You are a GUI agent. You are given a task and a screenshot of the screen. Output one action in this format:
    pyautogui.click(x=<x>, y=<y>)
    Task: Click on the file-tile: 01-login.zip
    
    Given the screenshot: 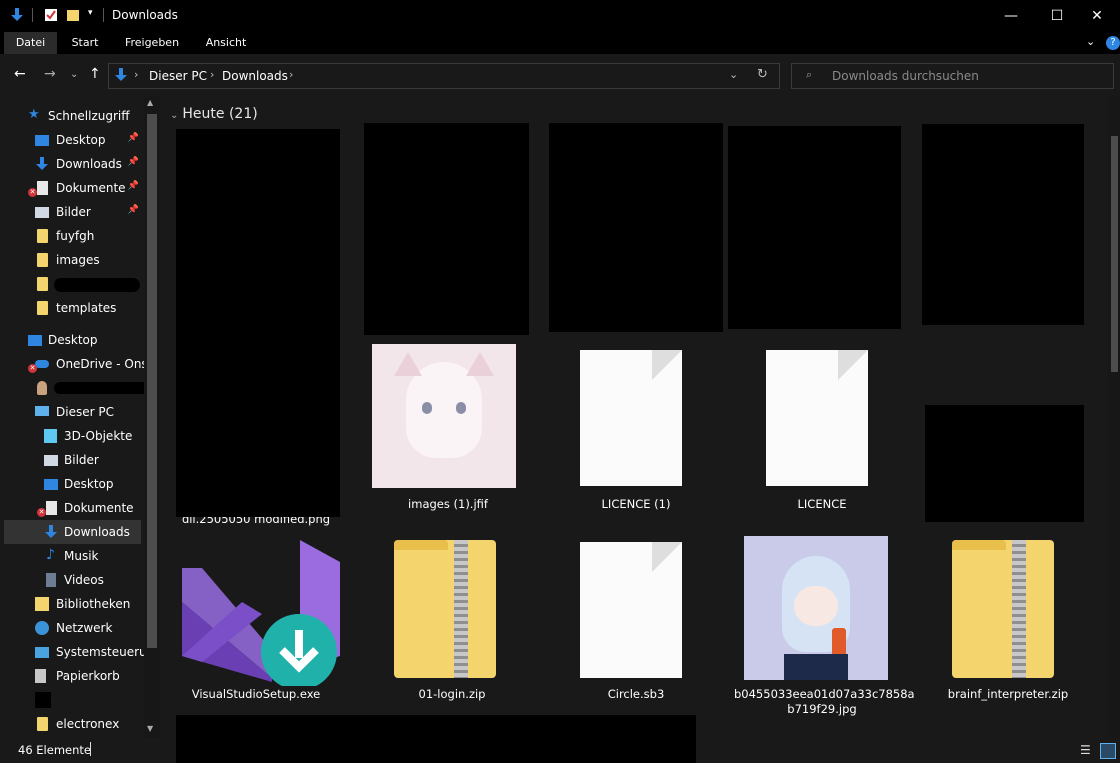 What is the action you would take?
    pyautogui.click(x=452, y=618)
    